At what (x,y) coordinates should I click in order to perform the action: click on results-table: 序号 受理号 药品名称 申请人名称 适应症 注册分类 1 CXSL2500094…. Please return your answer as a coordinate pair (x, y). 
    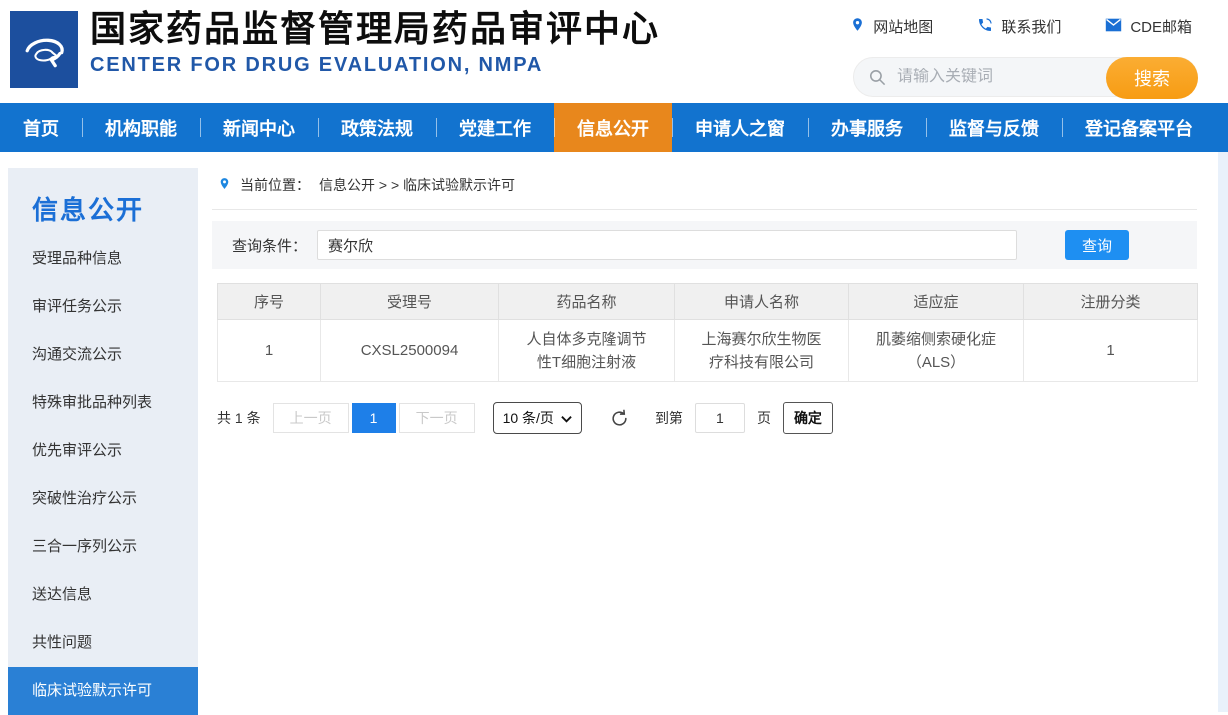
    Looking at the image, I should click on (707, 332).